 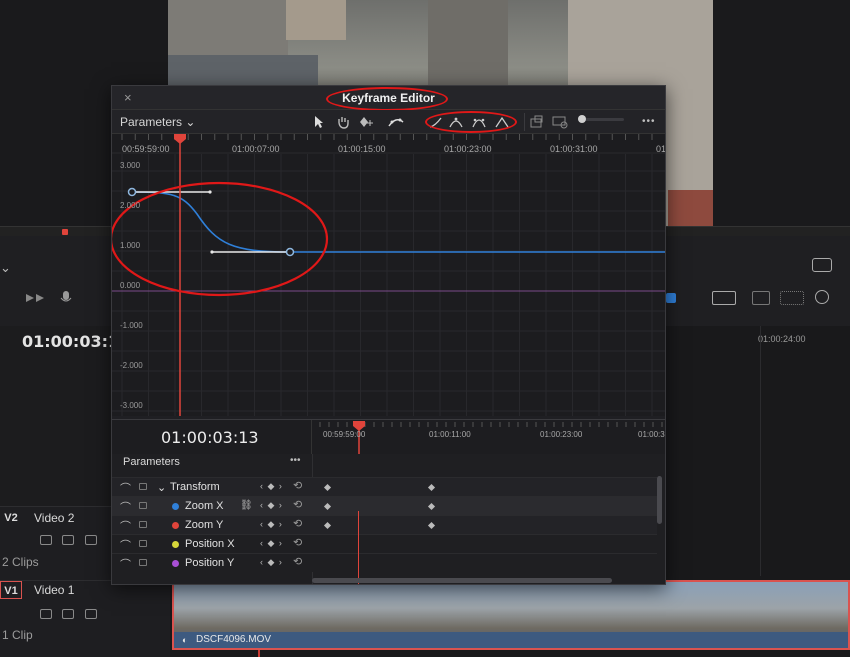 I want to click on horizontal-scrollbar, so click(x=462, y=580).